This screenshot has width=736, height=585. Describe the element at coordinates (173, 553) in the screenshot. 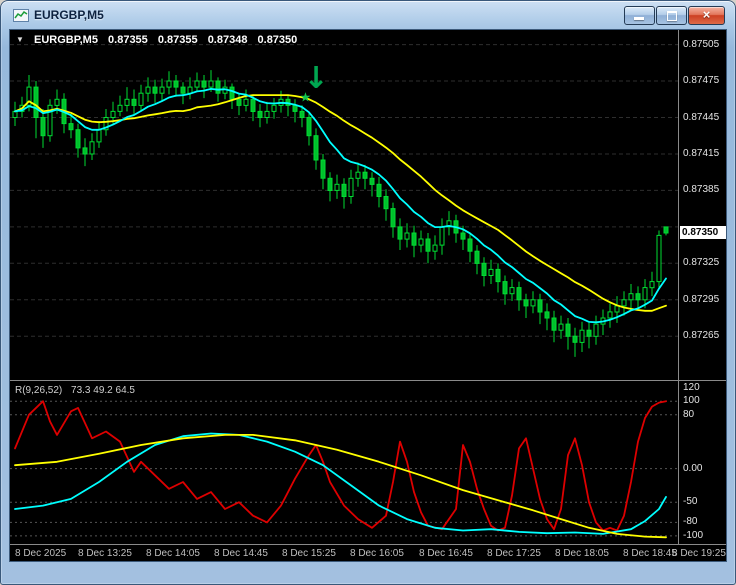

I see `time-axis-label: 8 Dec 14:05` at that location.